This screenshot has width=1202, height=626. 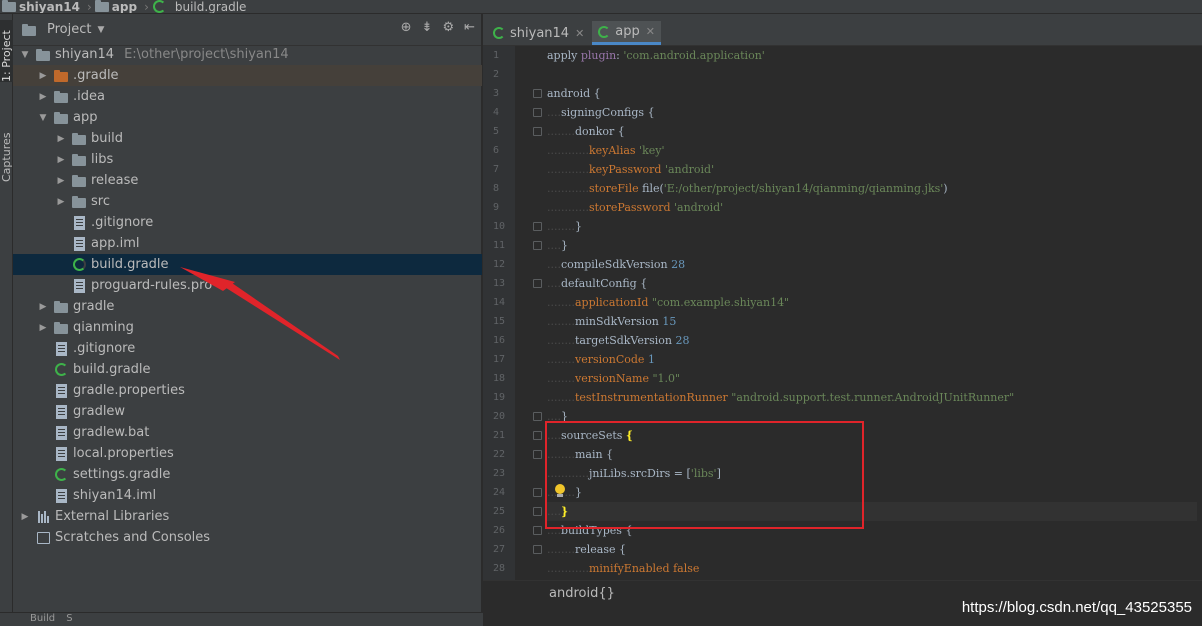 What do you see at coordinates (631, 169) in the screenshot?
I see `code-line: ............keyPassword 'android'` at bounding box center [631, 169].